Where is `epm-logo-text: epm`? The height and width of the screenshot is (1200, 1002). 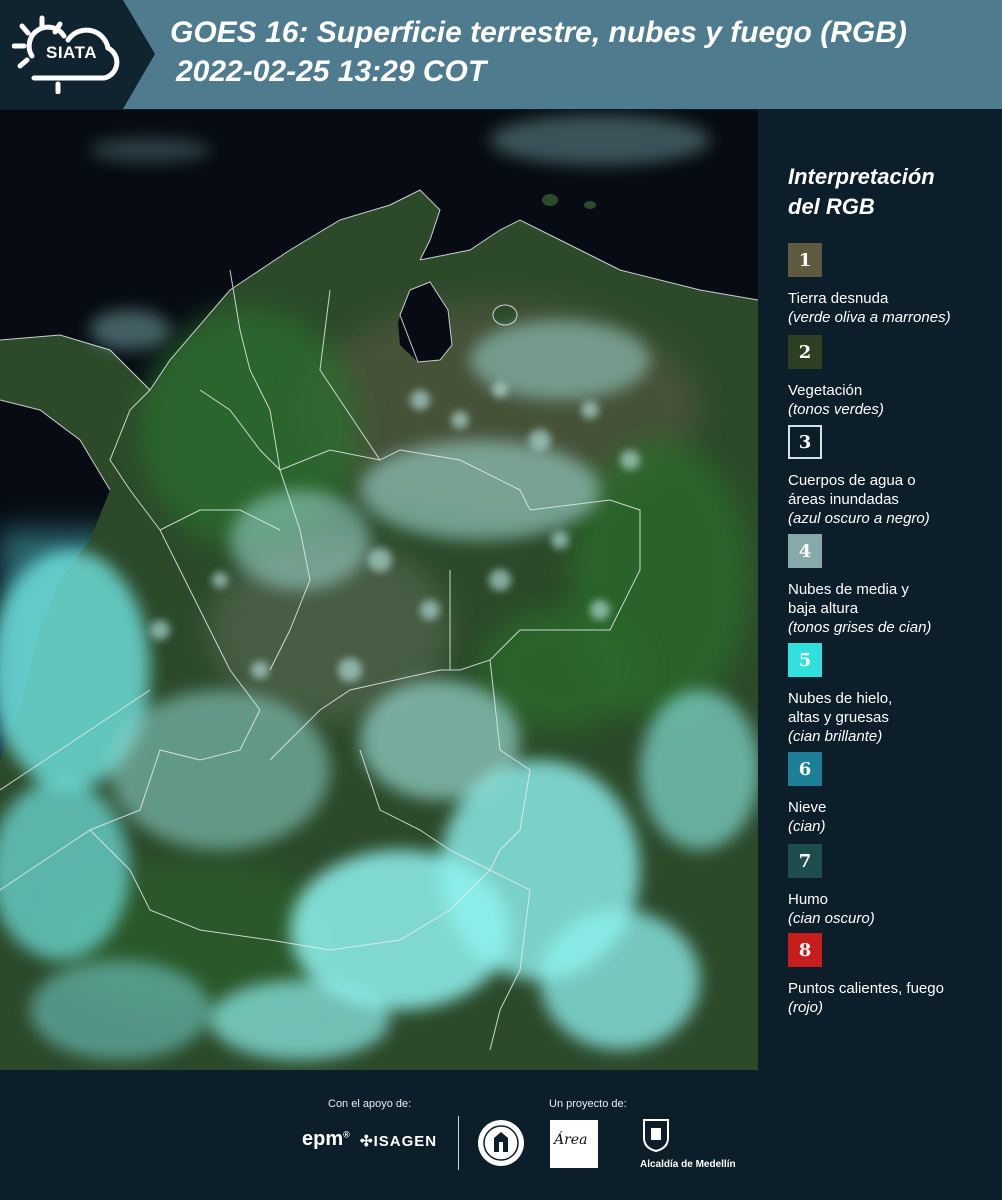
epm-logo-text: epm is located at coordinates (323, 1139).